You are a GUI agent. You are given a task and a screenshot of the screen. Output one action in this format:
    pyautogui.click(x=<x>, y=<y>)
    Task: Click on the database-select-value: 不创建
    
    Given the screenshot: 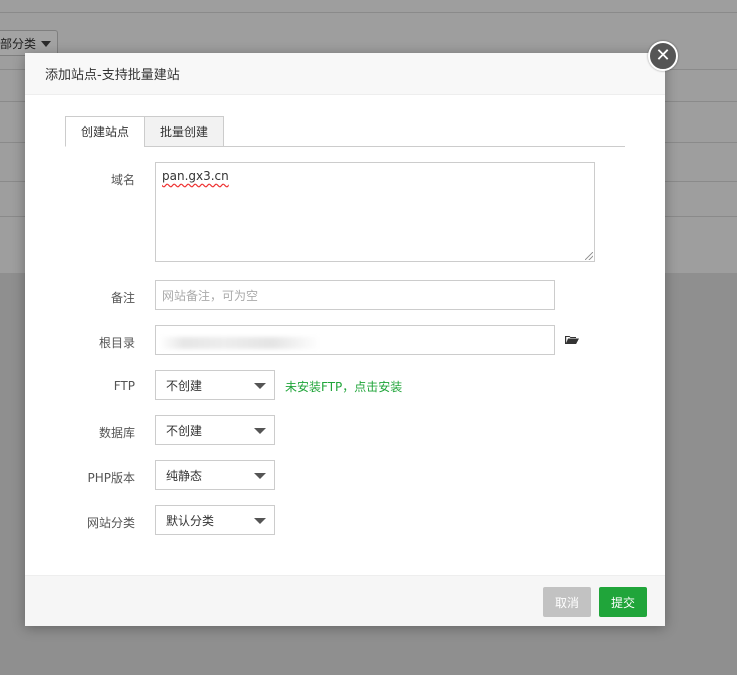 What is the action you would take?
    pyautogui.click(x=184, y=430)
    